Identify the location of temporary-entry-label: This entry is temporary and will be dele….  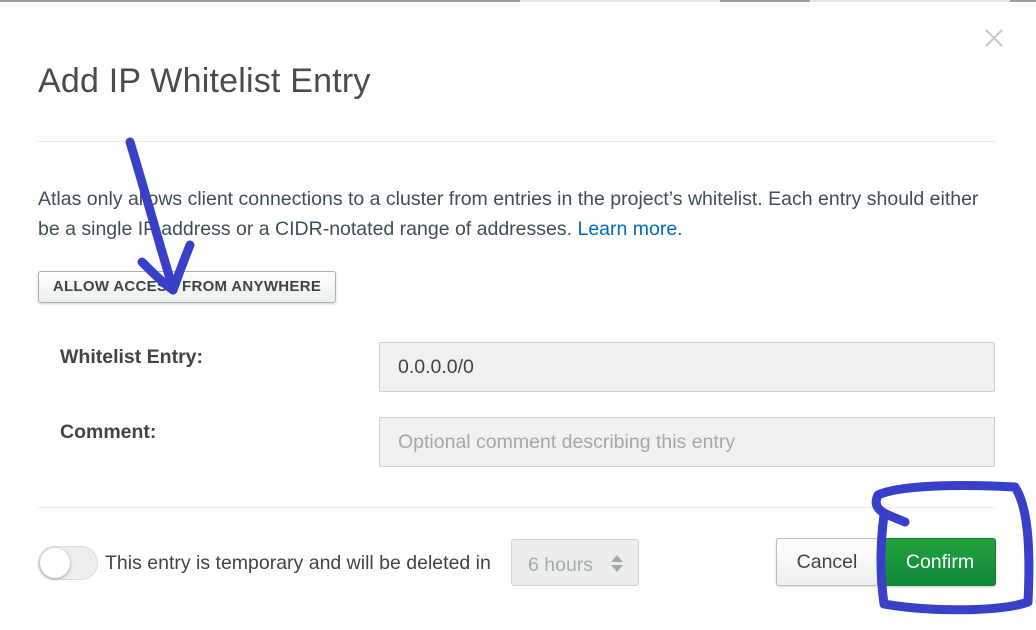
(298, 563).